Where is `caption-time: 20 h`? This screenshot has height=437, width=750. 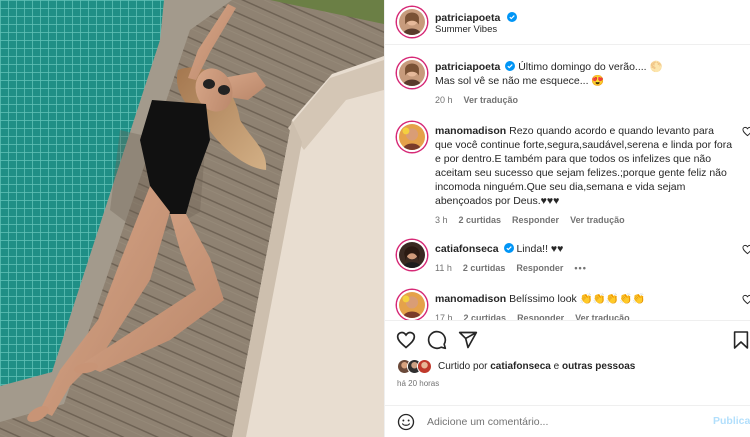
caption-time: 20 h is located at coordinates (444, 100).